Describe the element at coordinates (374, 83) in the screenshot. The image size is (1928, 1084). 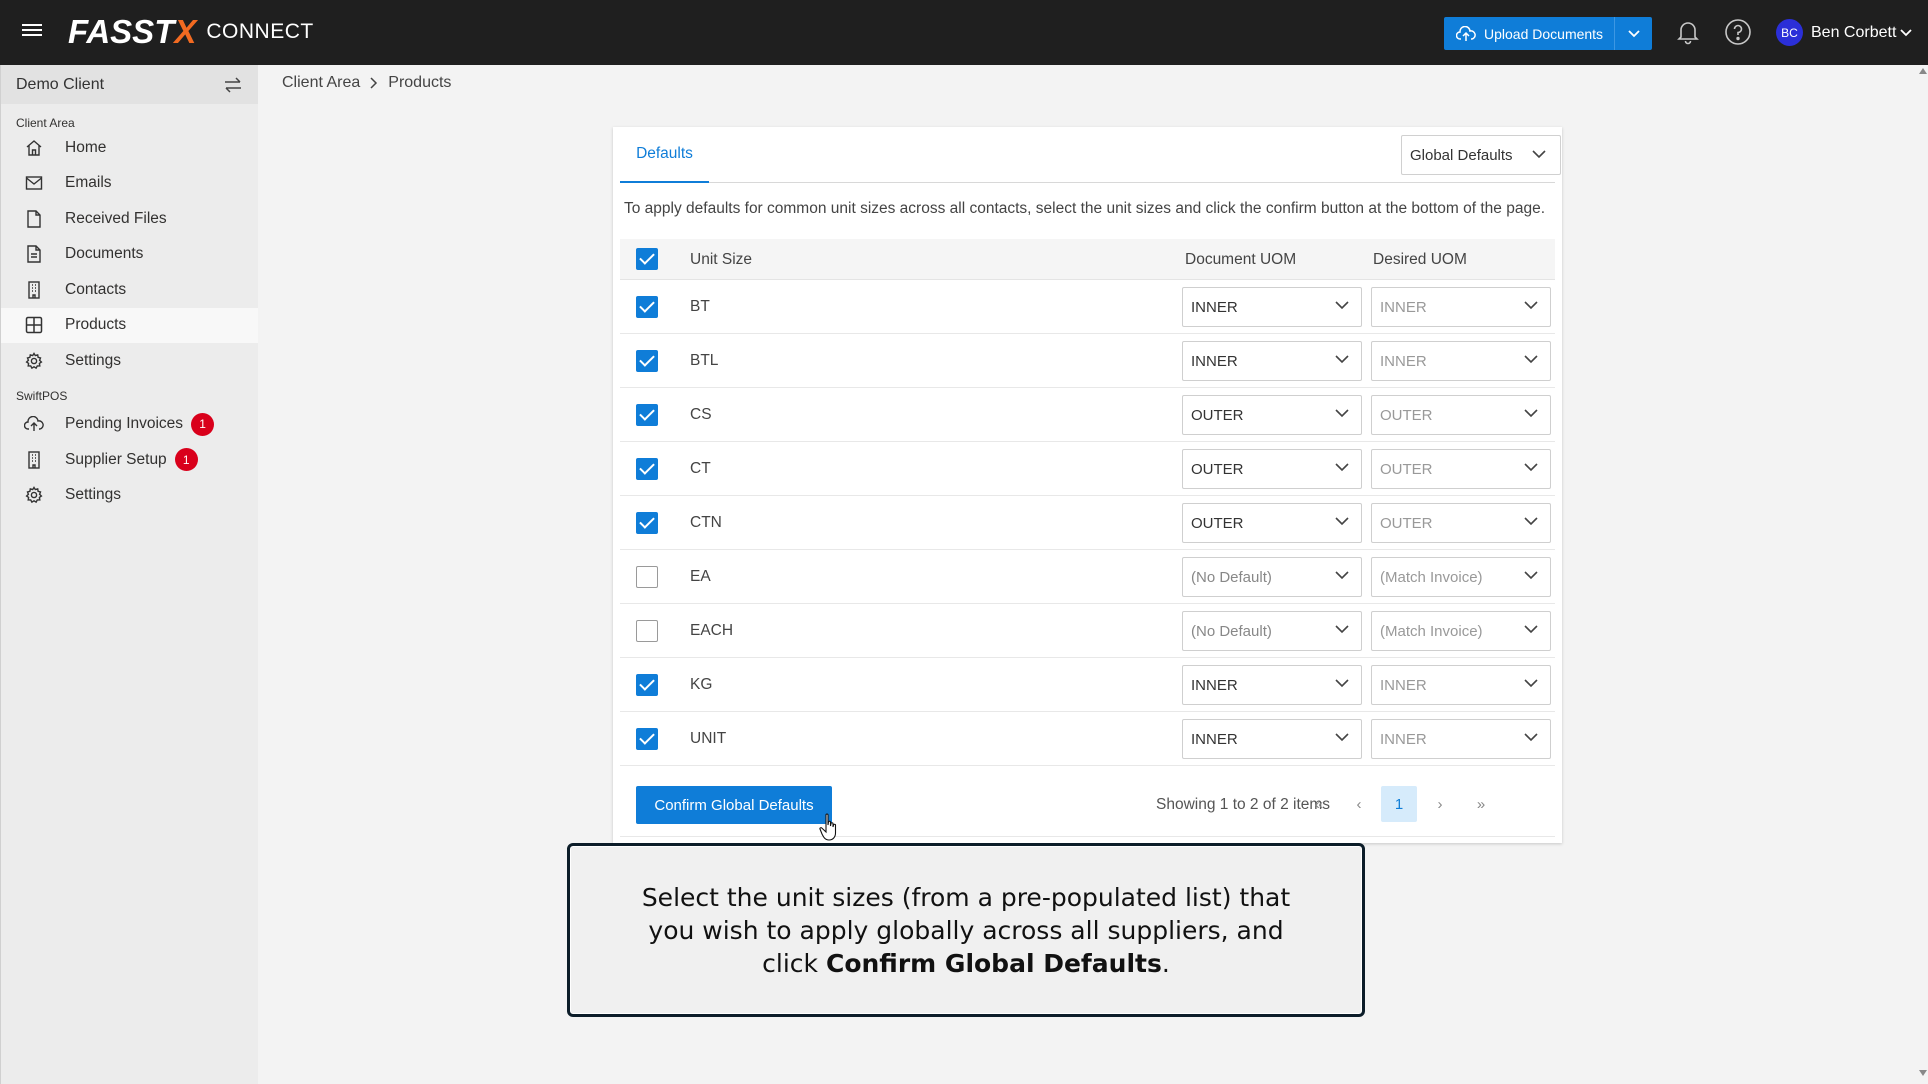
I see `chevron-right-icon` at that location.